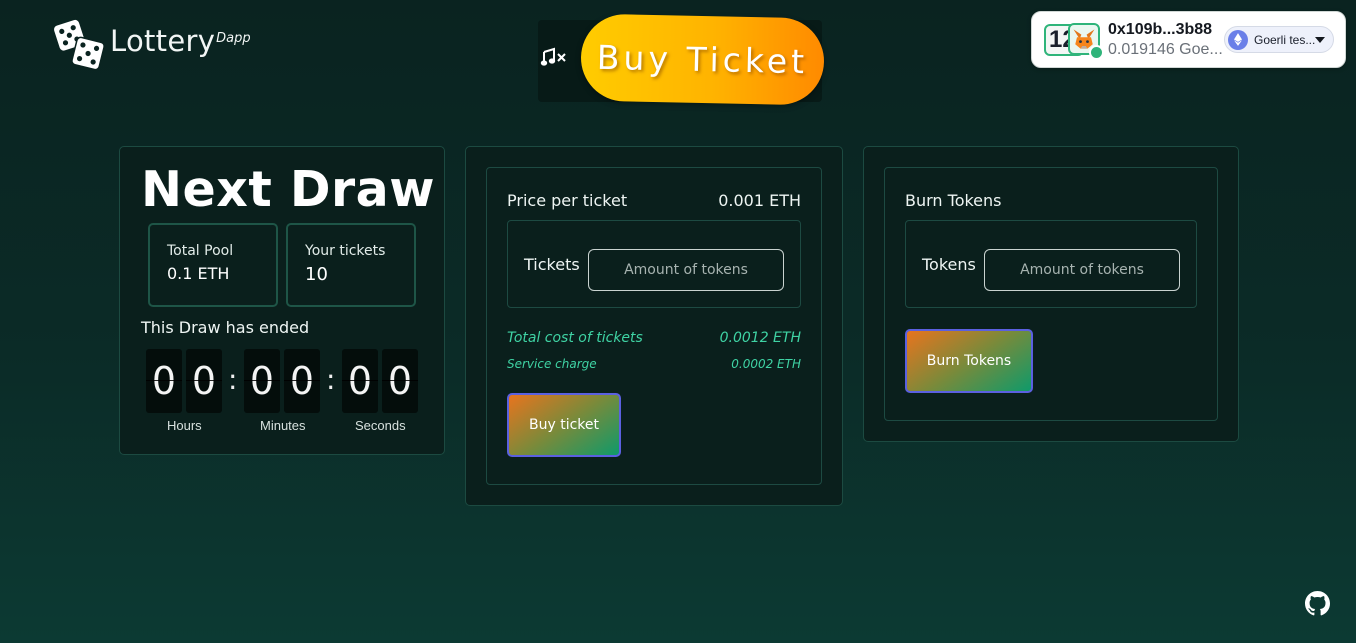 The height and width of the screenshot is (643, 1356). I want to click on your-tickets-box: Your tickets 10, so click(351, 265).